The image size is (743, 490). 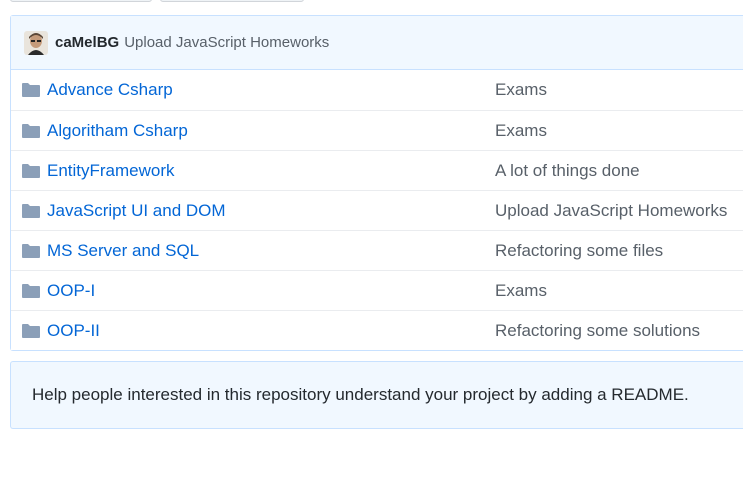 I want to click on commit-author: caMelBG, so click(x=87, y=42).